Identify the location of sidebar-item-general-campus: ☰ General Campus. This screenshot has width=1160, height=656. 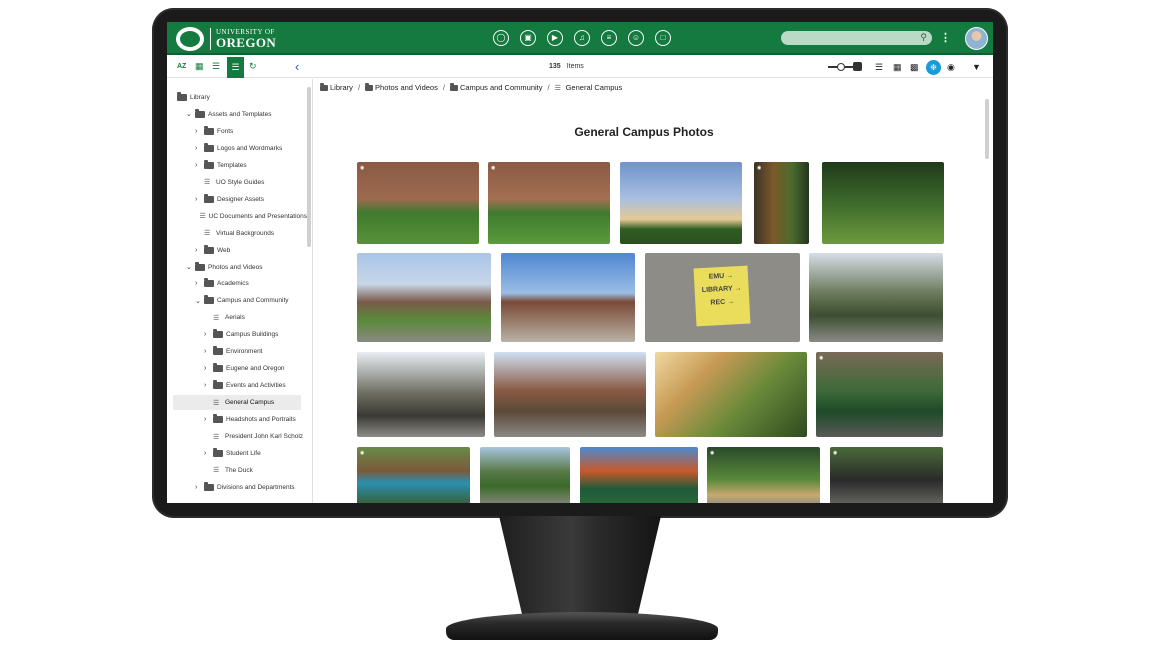
(237, 403).